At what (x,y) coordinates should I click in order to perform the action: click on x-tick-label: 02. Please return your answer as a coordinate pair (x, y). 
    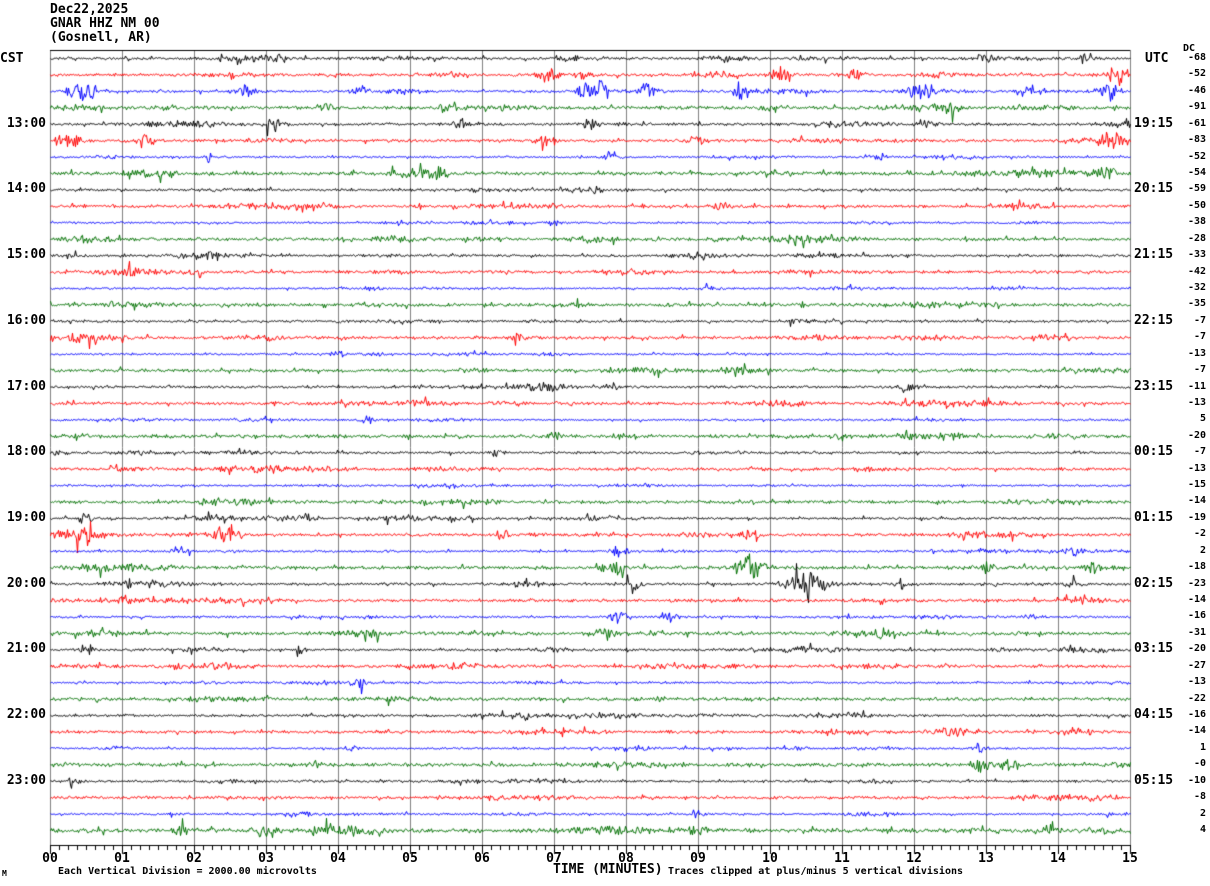
    Looking at the image, I should click on (194, 858).